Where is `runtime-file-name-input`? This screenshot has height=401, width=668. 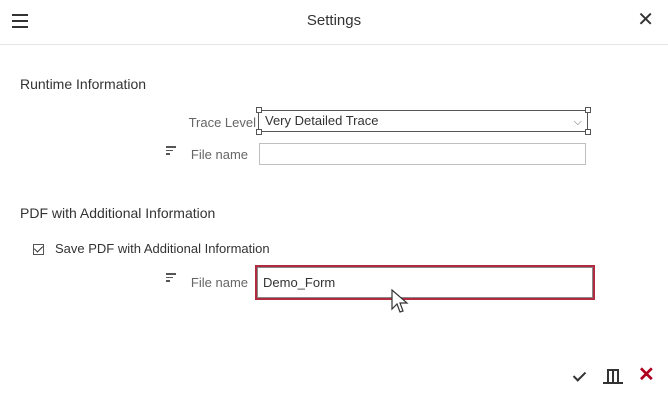 runtime-file-name-input is located at coordinates (422, 154).